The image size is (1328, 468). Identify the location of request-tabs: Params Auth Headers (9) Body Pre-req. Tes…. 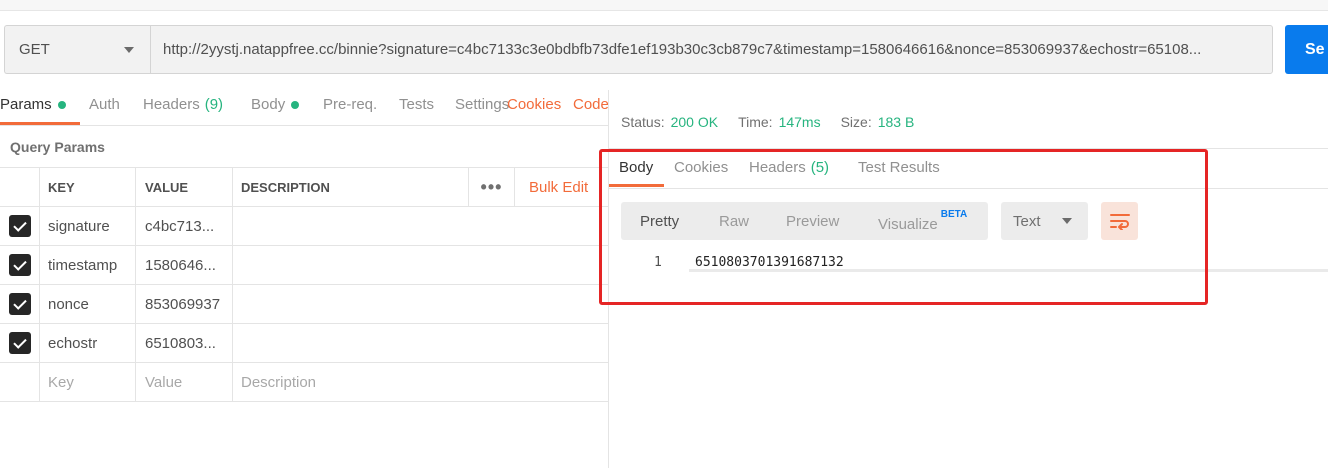
(304, 108).